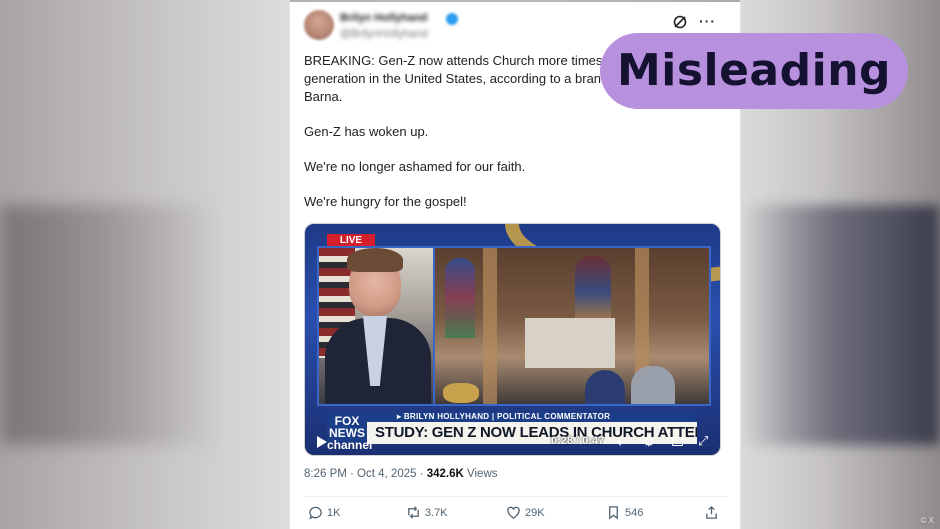 This screenshot has width=940, height=529. I want to click on views-label: Views, so click(482, 474).